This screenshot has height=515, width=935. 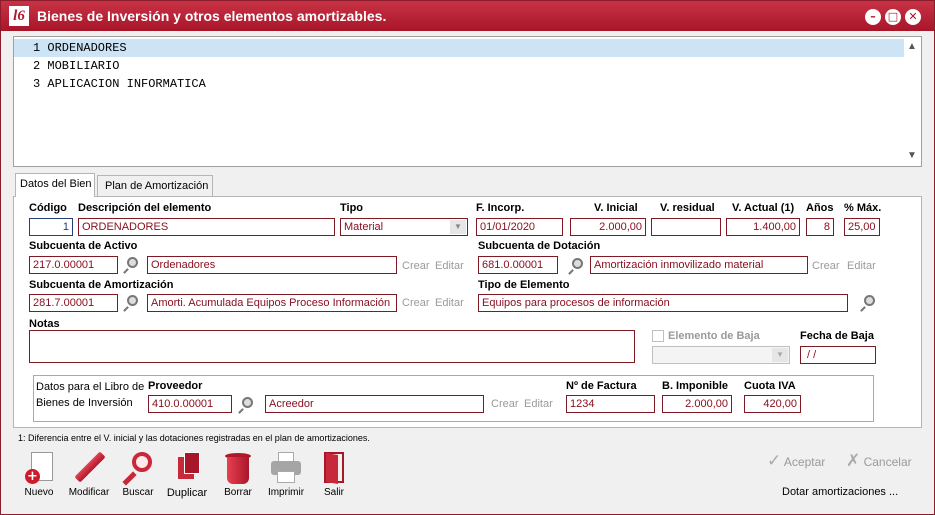 I want to click on modificar-button: Modificar, so click(x=89, y=474).